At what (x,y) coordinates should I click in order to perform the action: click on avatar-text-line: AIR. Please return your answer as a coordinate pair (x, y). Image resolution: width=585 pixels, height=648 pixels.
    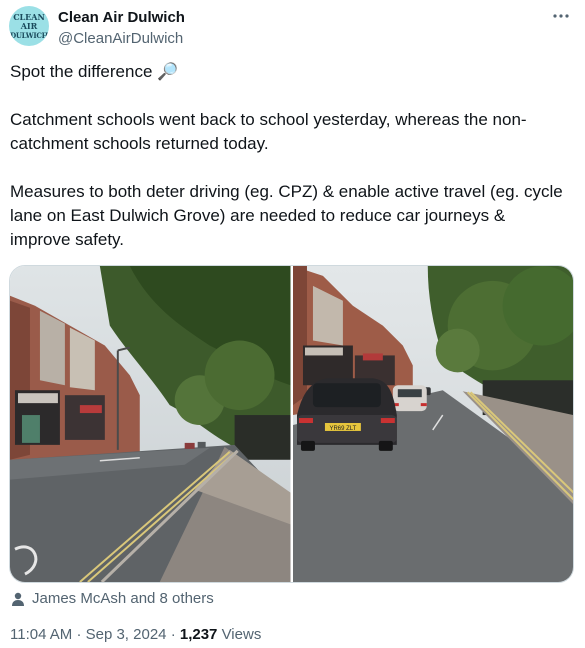
    Looking at the image, I should click on (29, 25).